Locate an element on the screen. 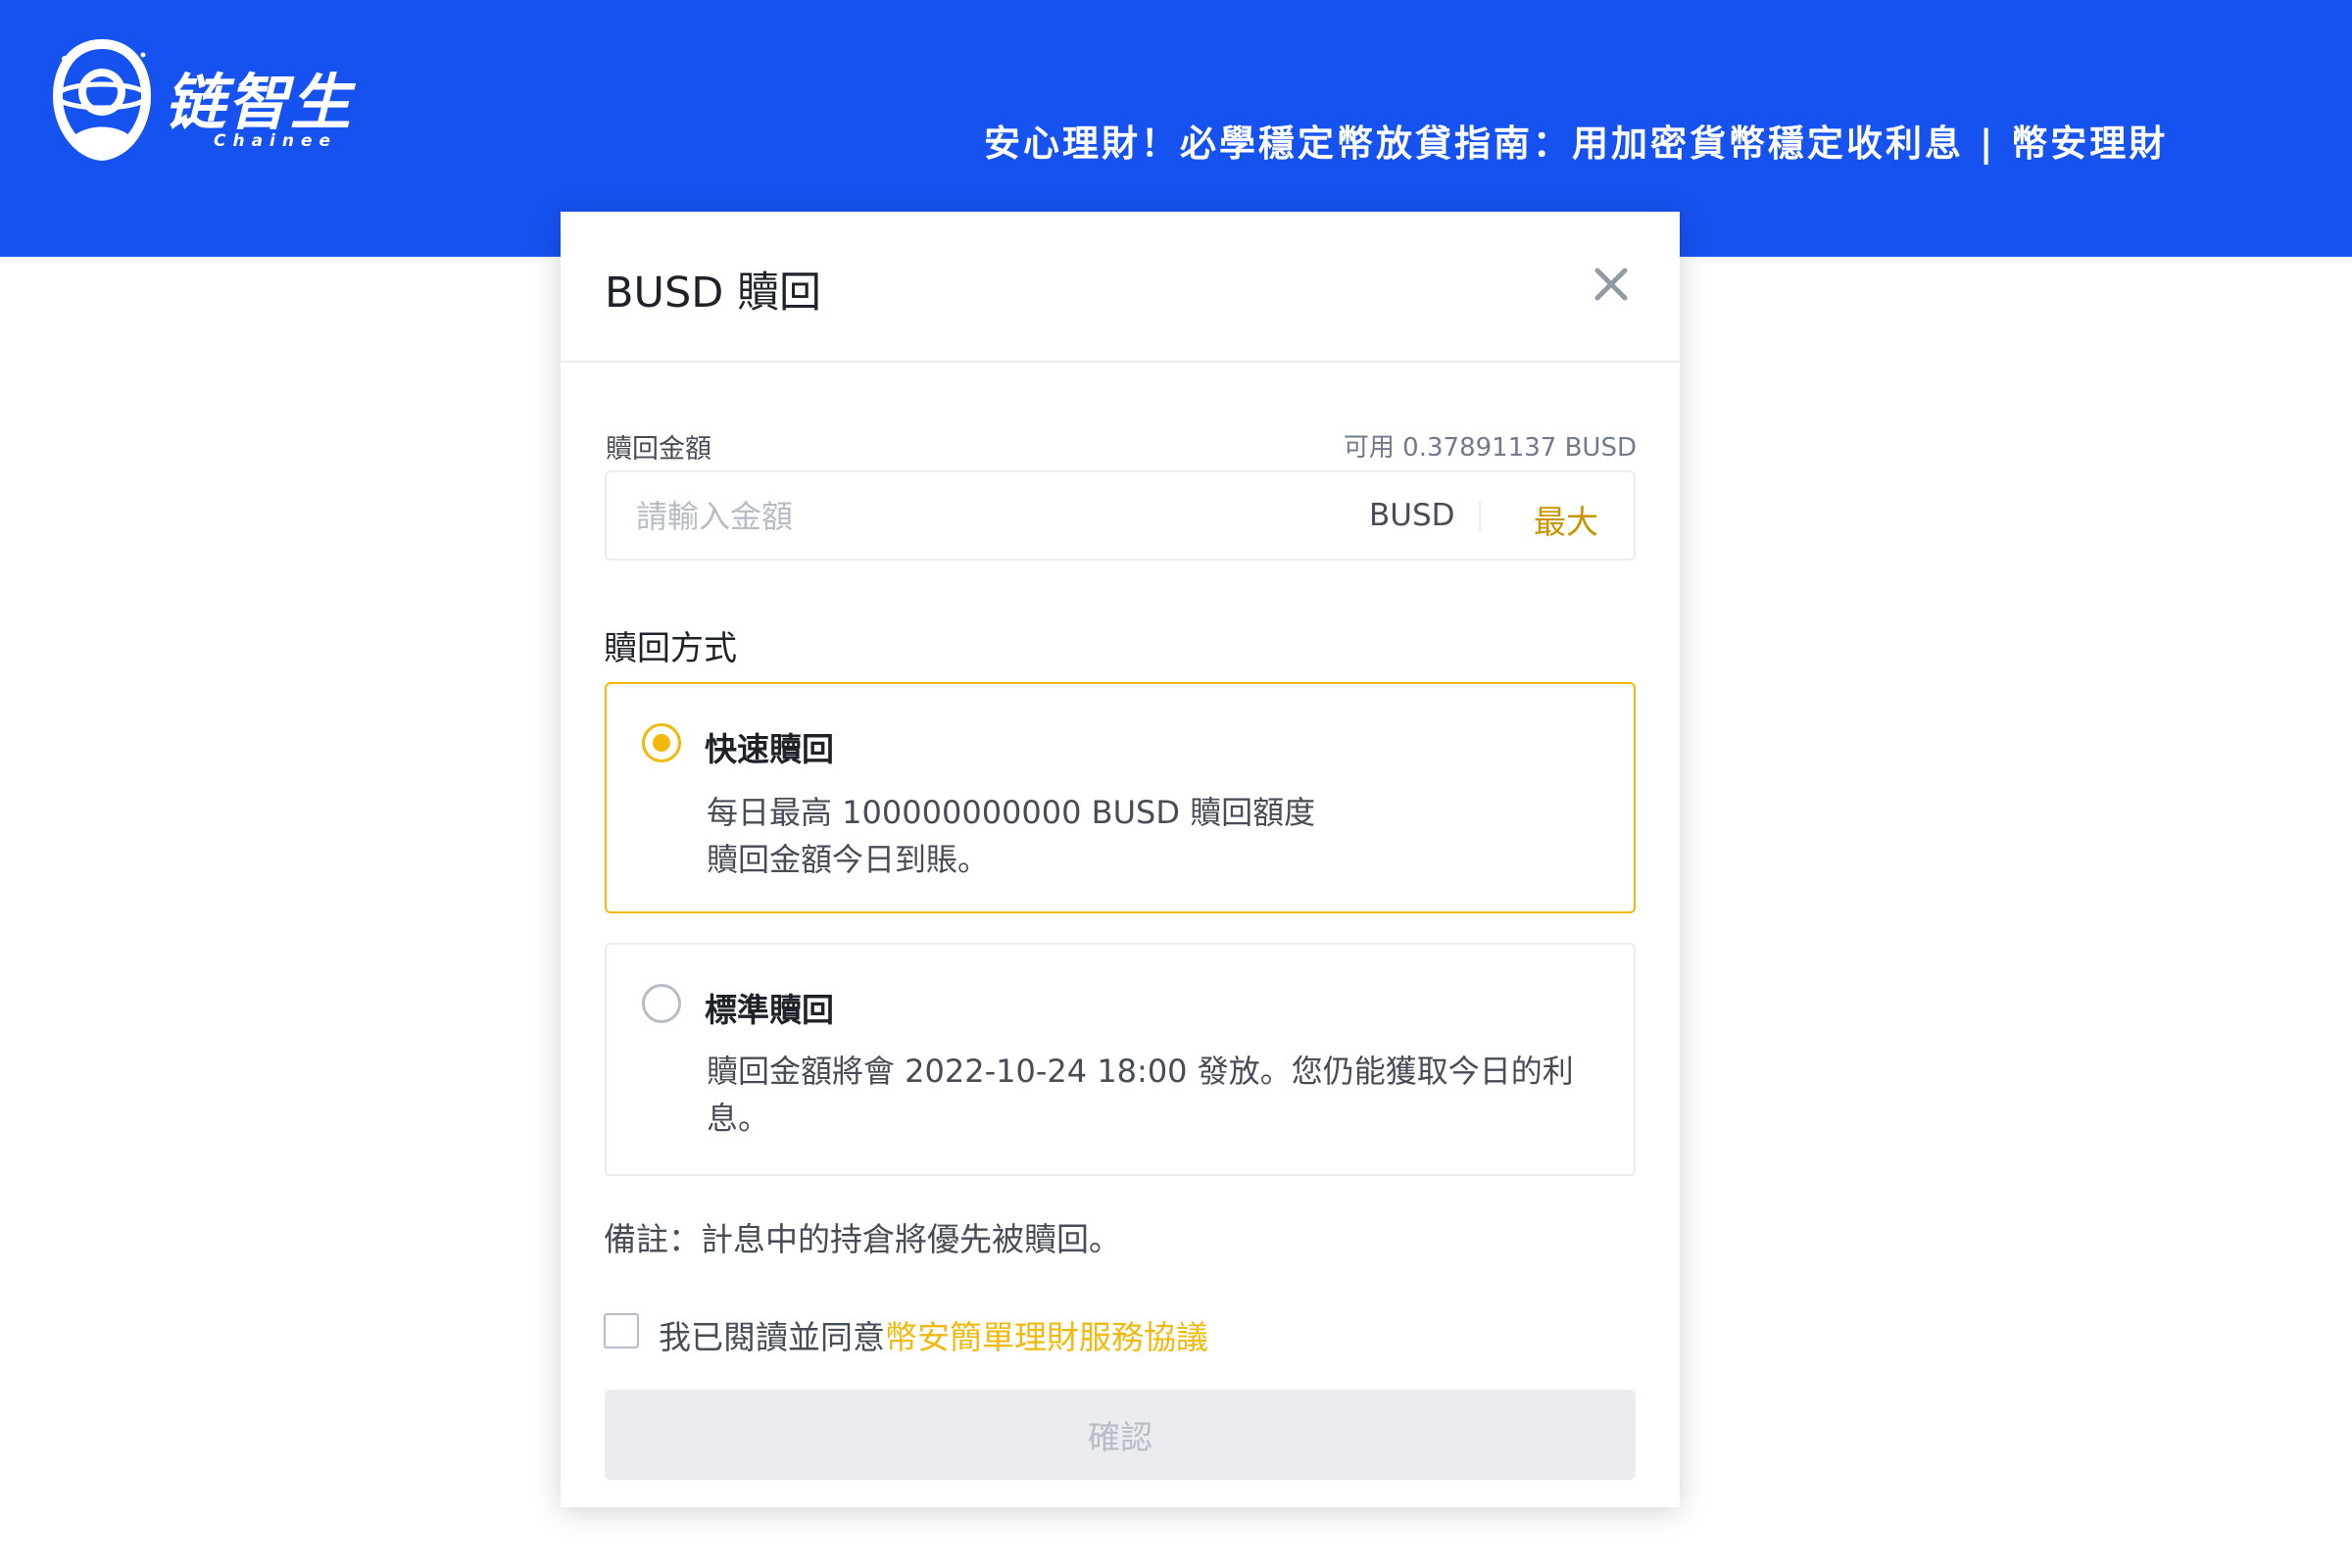  confirm-button: 確認 is located at coordinates (1120, 1435).